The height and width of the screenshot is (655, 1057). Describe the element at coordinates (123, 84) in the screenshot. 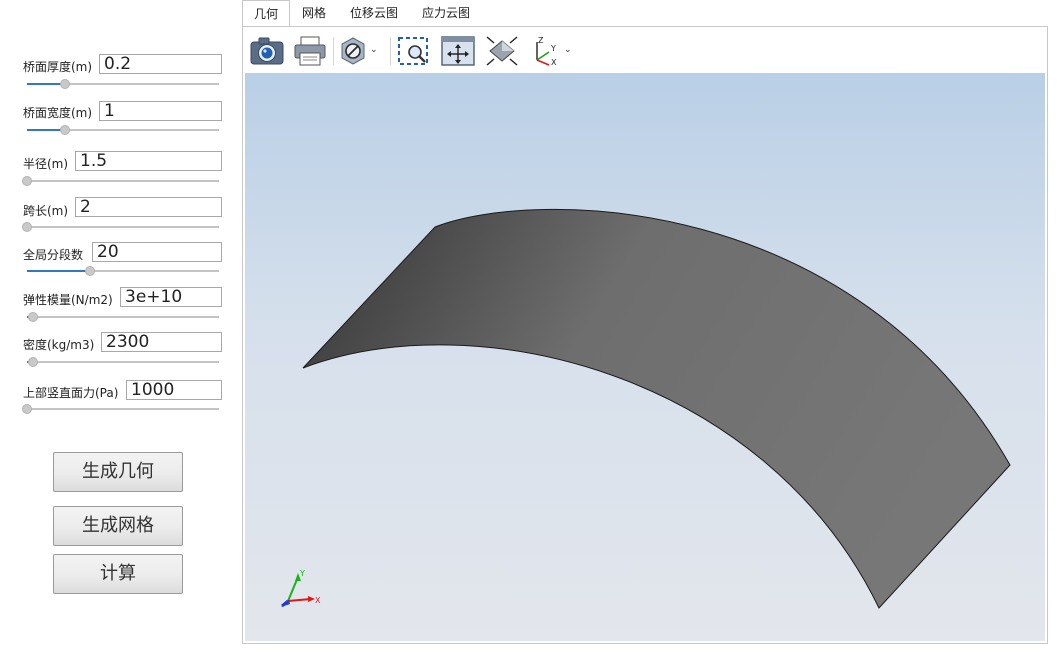

I see `deck-thickness-slider` at that location.